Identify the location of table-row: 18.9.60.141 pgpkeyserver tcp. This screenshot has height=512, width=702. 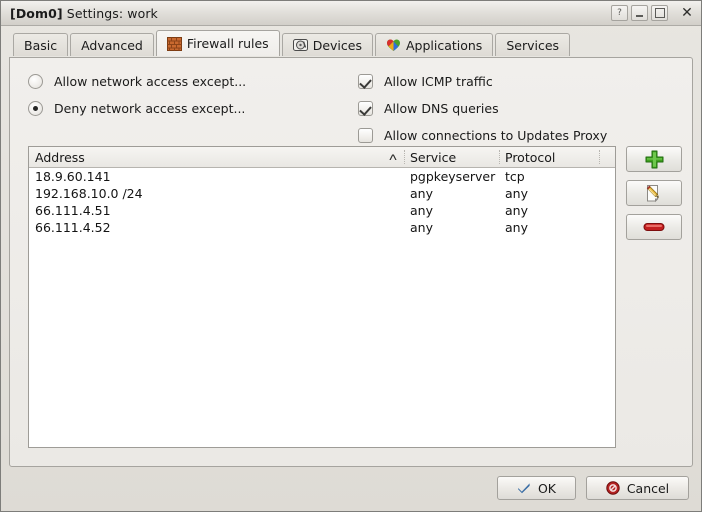
(322, 176).